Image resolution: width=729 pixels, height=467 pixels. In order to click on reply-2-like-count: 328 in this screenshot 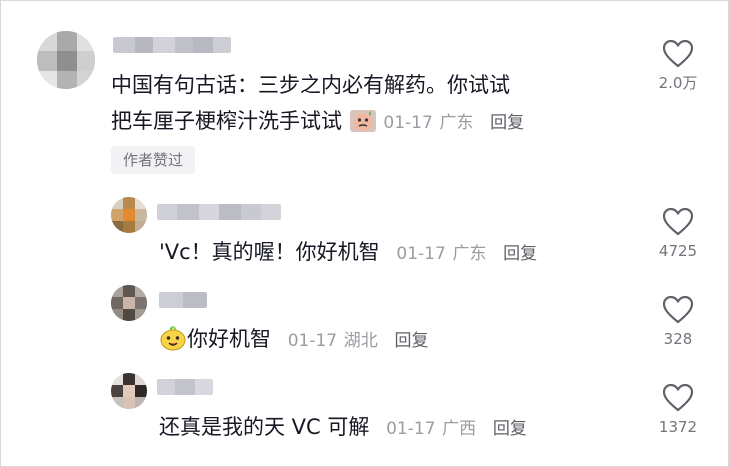, I will do `click(678, 339)`.